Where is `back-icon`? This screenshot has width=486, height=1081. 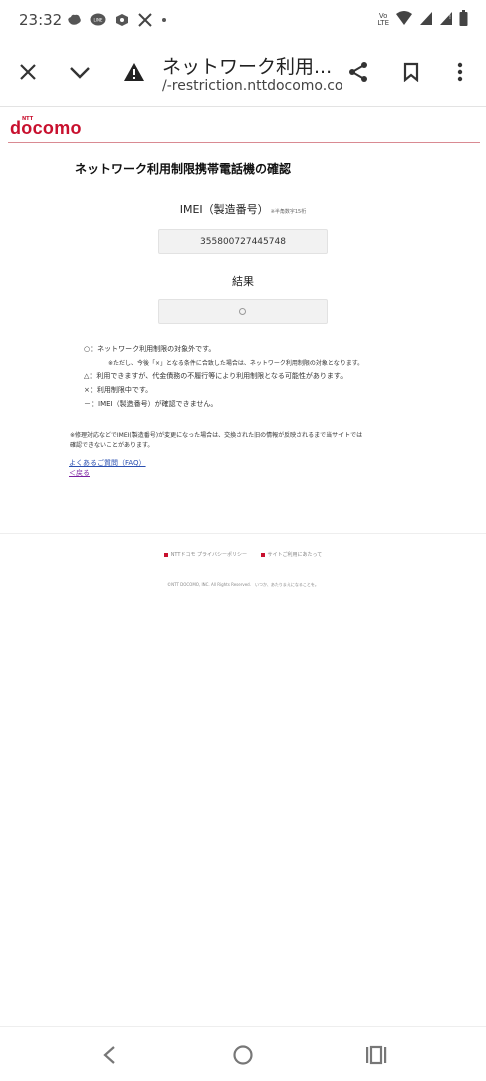
back-icon is located at coordinates (109, 1055).